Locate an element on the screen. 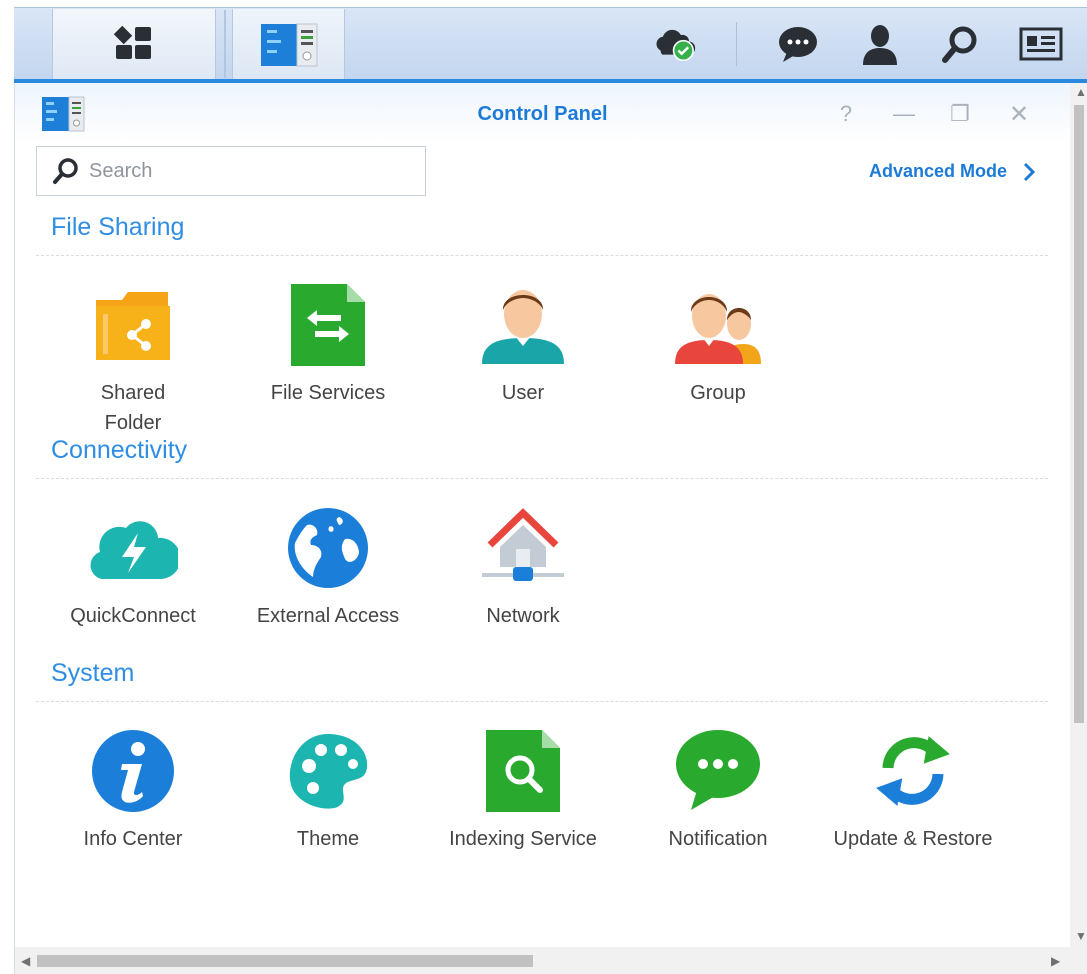  network-icon is located at coordinates (523, 544).